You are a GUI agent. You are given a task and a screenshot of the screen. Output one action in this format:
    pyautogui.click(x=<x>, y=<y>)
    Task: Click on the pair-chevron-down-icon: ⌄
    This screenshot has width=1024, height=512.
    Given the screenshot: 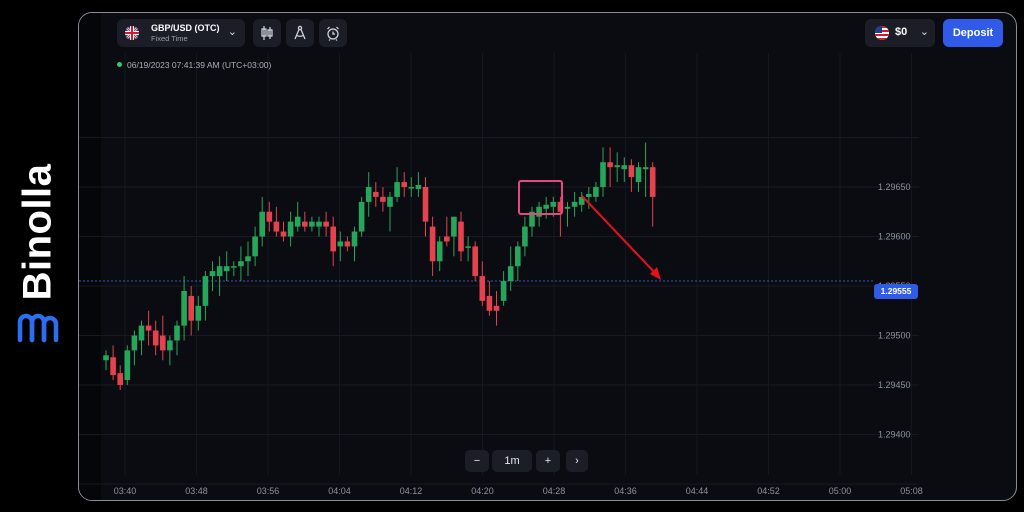 What is the action you would take?
    pyautogui.click(x=232, y=32)
    